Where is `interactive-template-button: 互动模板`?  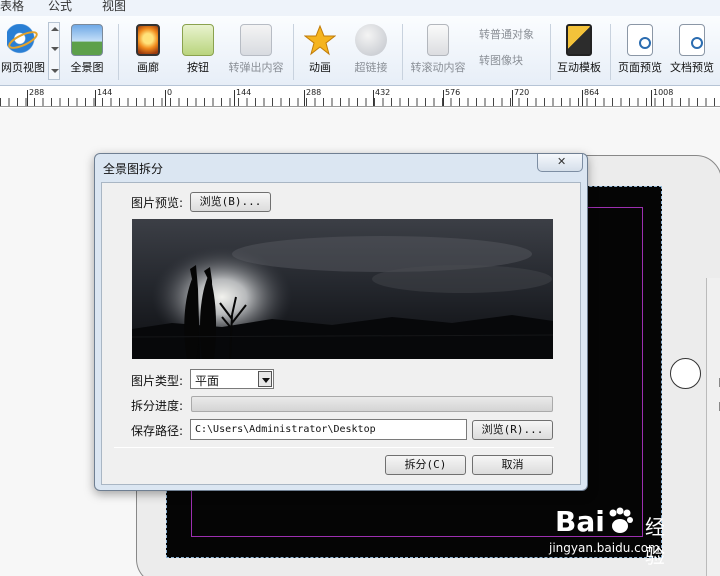 interactive-template-button: 互动模板 is located at coordinates (579, 51).